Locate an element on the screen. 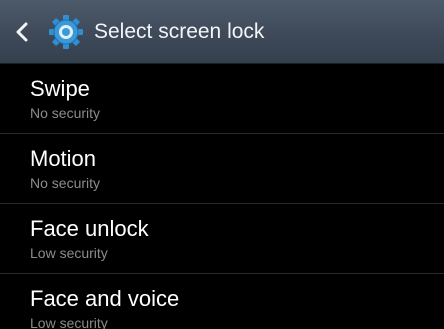 Image resolution: width=444 pixels, height=329 pixels. gear-icon is located at coordinates (66, 32).